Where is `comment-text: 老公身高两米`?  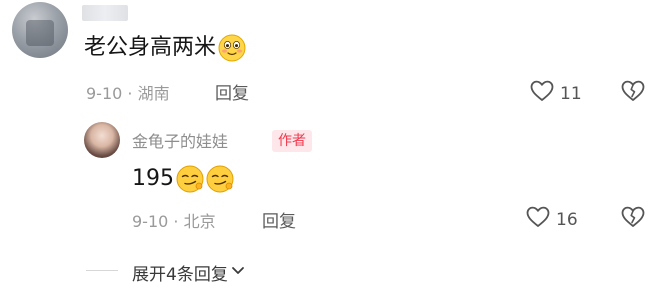
comment-text: 老公身高两米 is located at coordinates (165, 48).